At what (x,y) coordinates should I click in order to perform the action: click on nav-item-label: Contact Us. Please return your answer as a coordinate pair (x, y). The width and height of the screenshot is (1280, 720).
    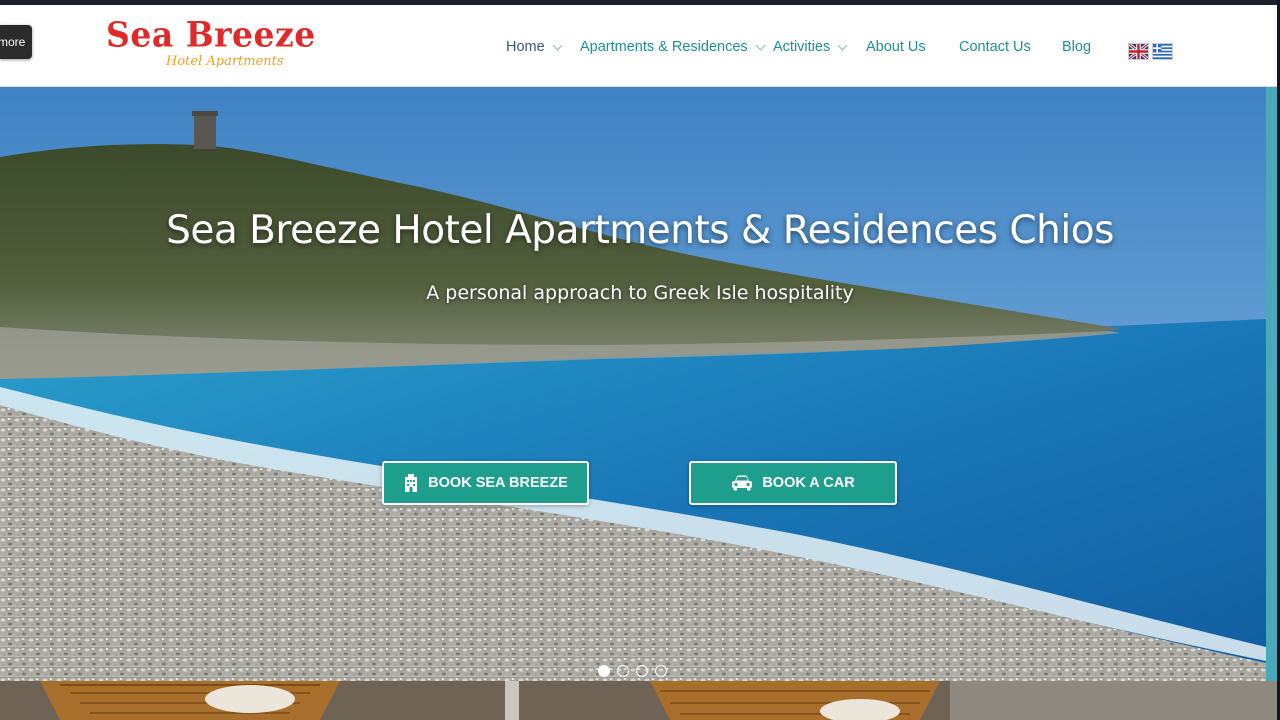
    Looking at the image, I should click on (995, 47).